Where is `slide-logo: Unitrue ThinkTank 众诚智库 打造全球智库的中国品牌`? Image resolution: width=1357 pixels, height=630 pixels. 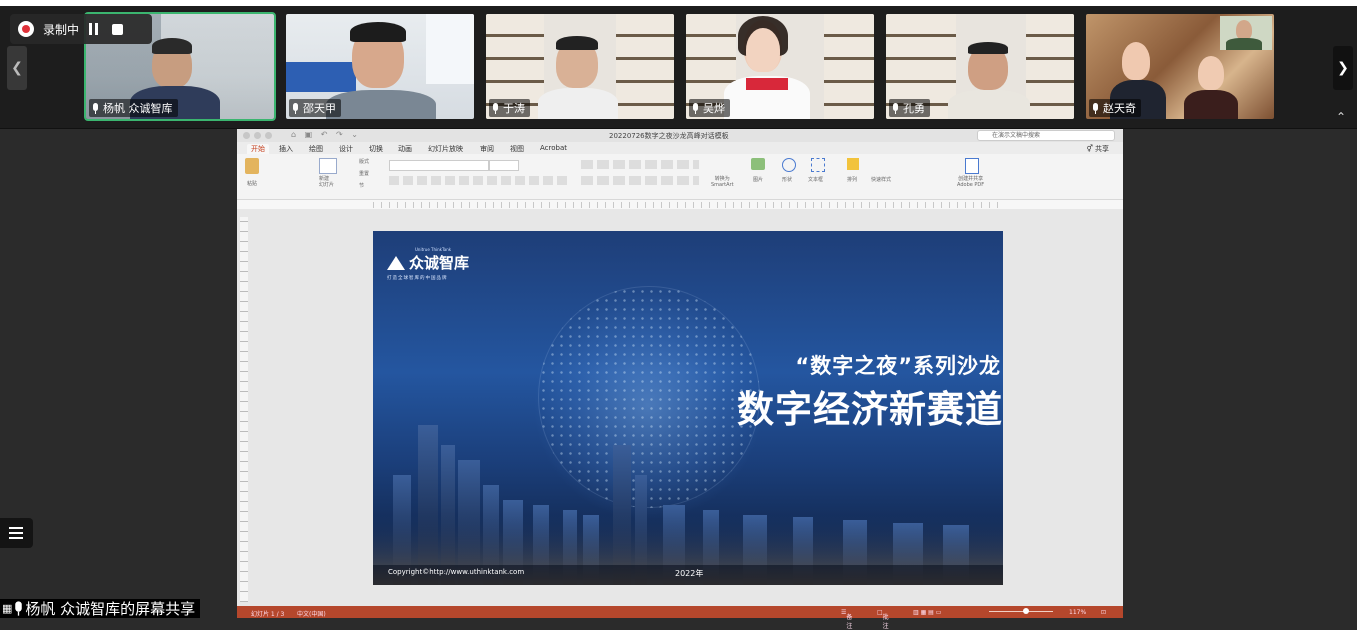 slide-logo: Unitrue ThinkTank 众诚智库 打造全球智库的中国品牌 is located at coordinates (428, 264).